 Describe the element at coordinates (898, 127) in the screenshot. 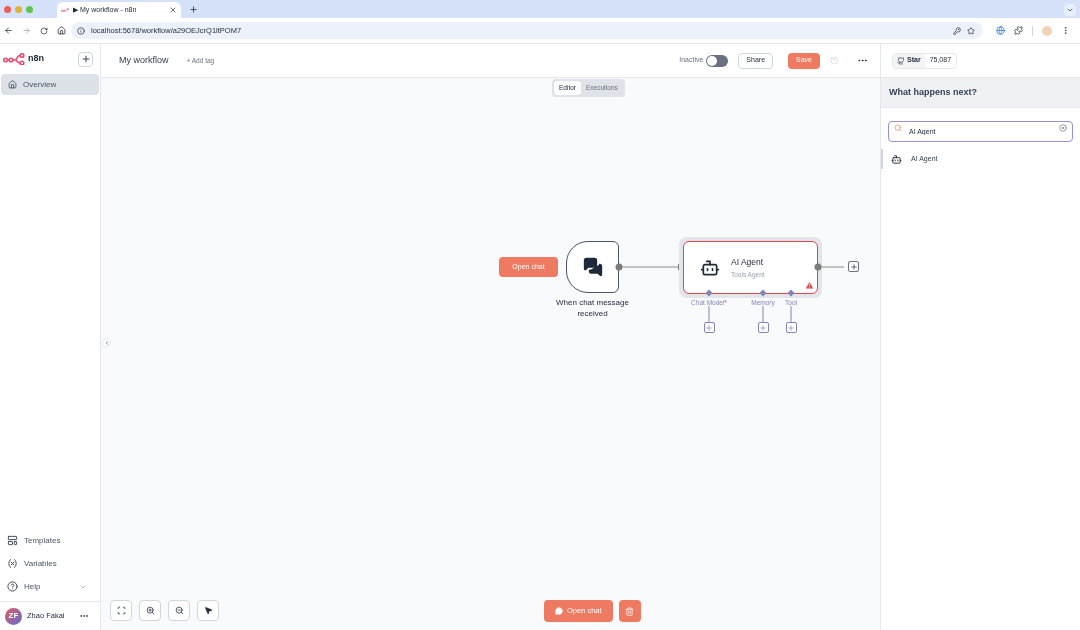

I see `search-icon` at that location.